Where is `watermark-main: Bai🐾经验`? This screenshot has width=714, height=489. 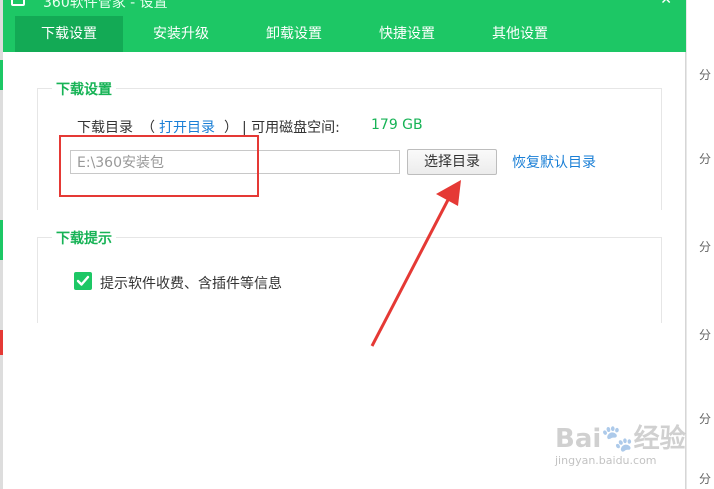 watermark-main: Bai🐾经验 is located at coordinates (620, 439).